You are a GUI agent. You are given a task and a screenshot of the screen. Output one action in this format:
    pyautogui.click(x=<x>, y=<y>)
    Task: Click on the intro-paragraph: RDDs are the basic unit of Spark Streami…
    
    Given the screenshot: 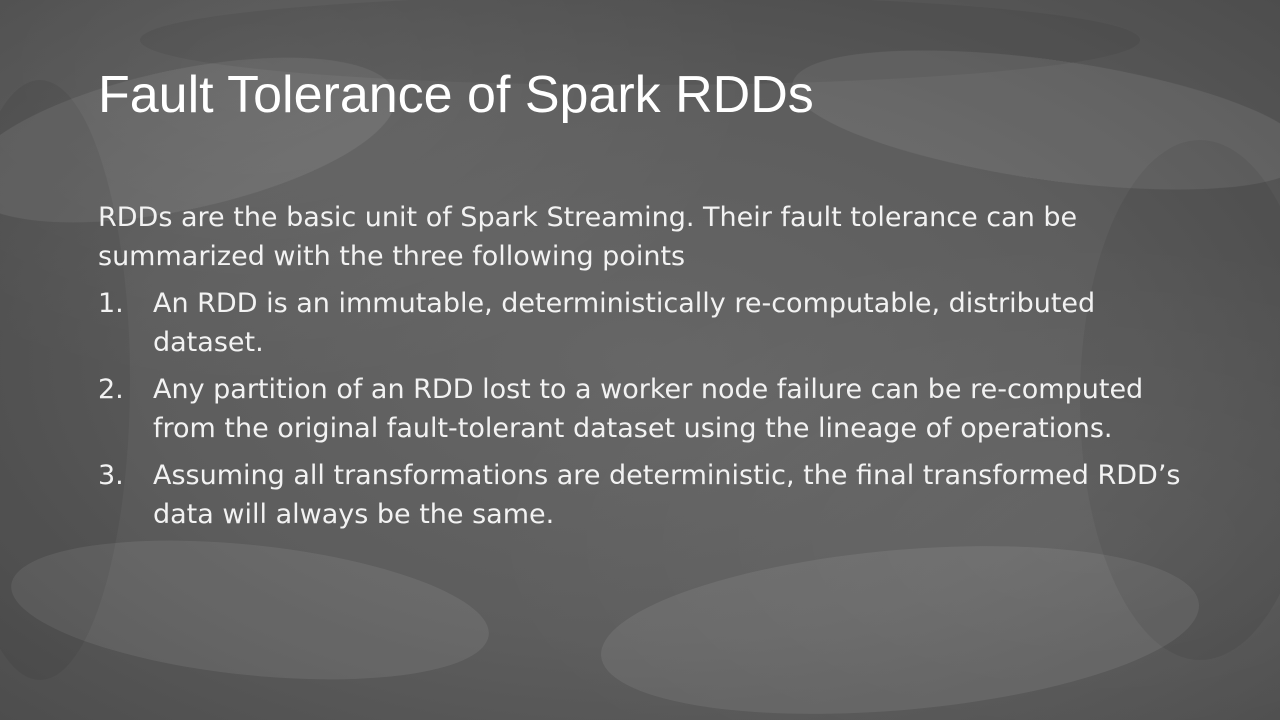 What is the action you would take?
    pyautogui.click(x=588, y=237)
    